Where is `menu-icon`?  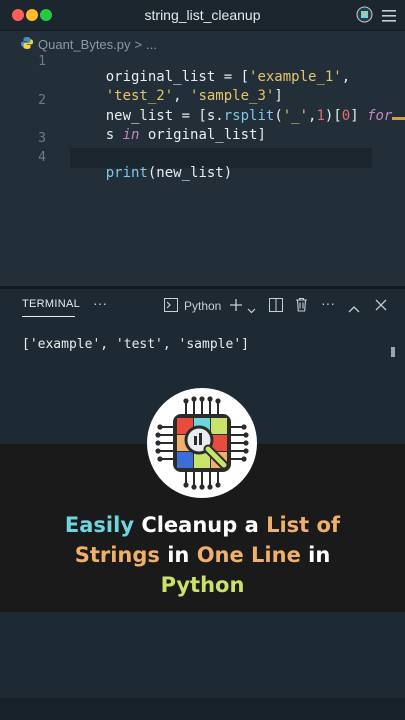 menu-icon is located at coordinates (389, 18).